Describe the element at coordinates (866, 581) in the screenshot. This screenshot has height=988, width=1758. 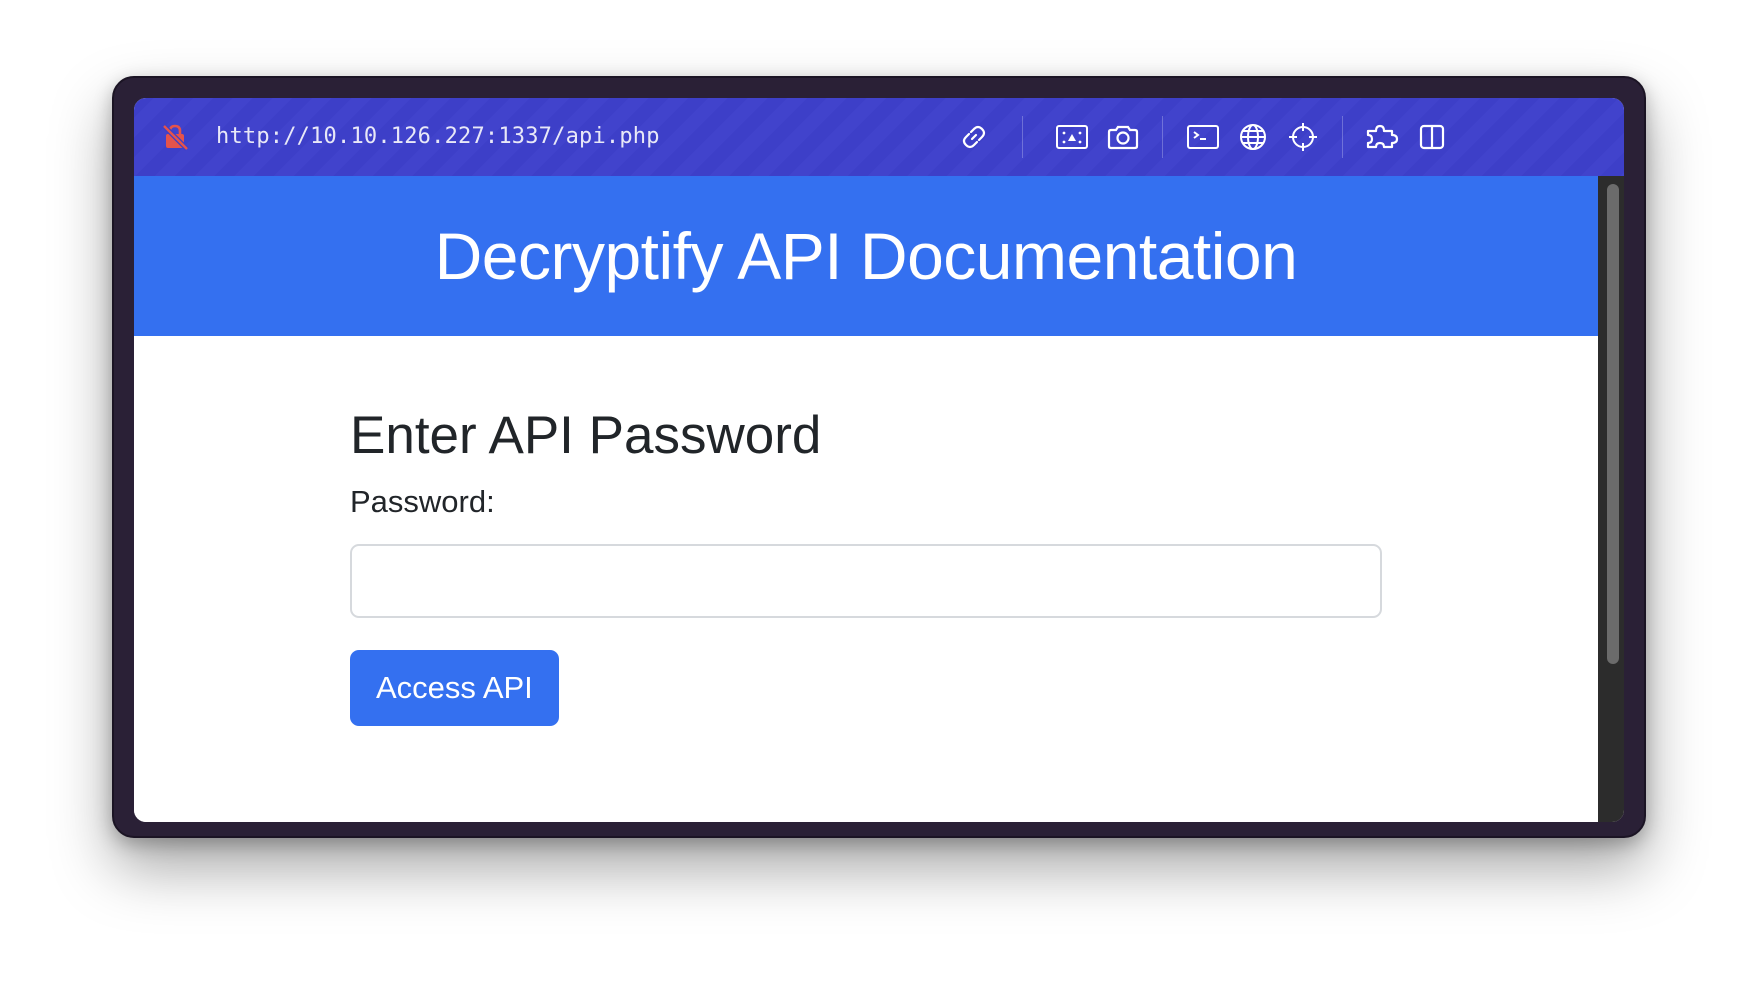
I see `password-input` at that location.